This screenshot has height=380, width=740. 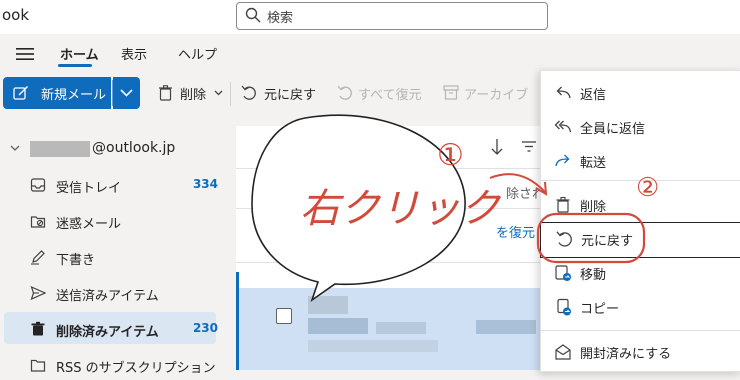 What do you see at coordinates (593, 275) in the screenshot?
I see `menu-item-label: 移動` at bounding box center [593, 275].